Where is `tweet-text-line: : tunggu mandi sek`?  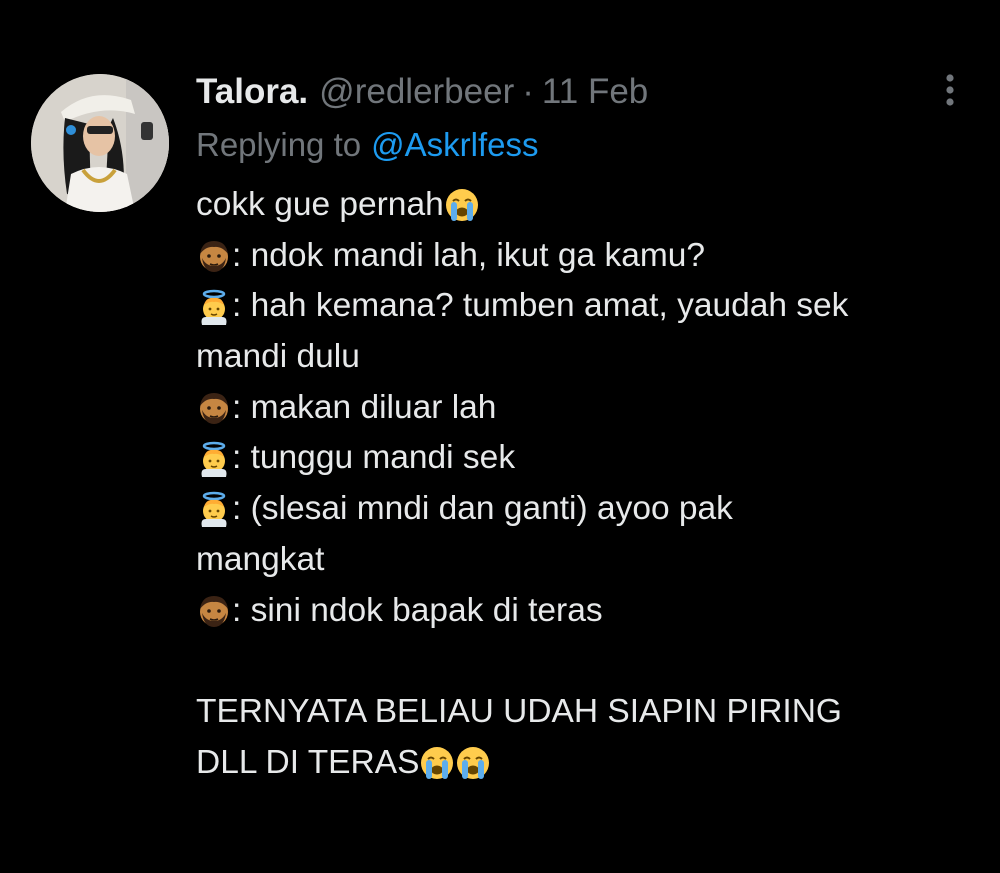 tweet-text-line: : tunggu mandi sek is located at coordinates (586, 458).